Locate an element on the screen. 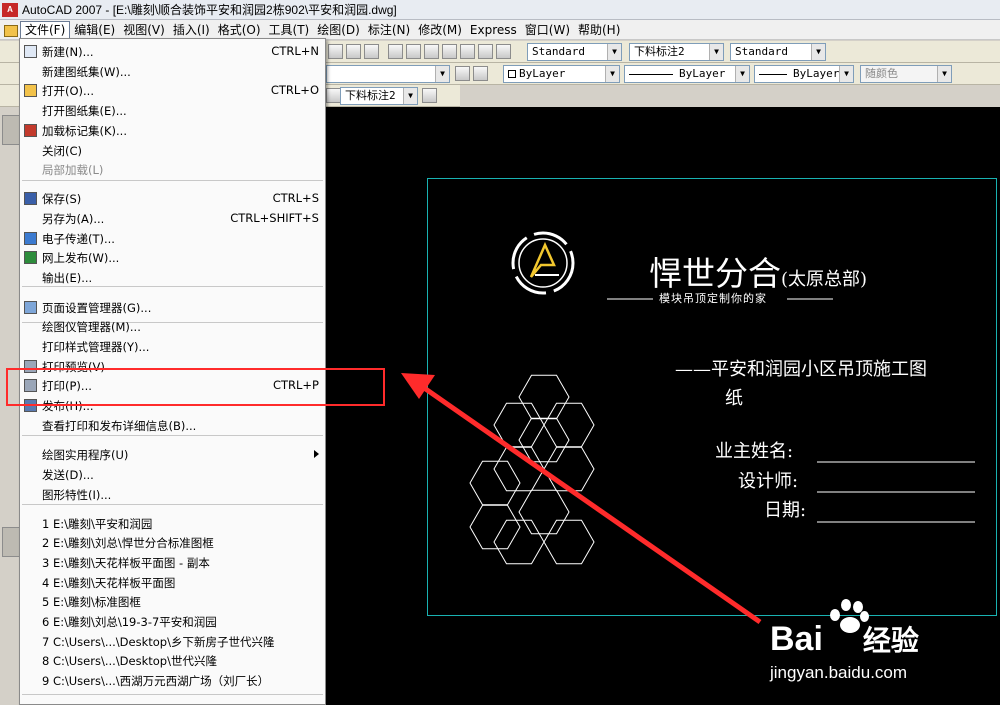 The height and width of the screenshot is (705, 1000). company-name: 悍世分合(太原总部) is located at coordinates (758, 271).